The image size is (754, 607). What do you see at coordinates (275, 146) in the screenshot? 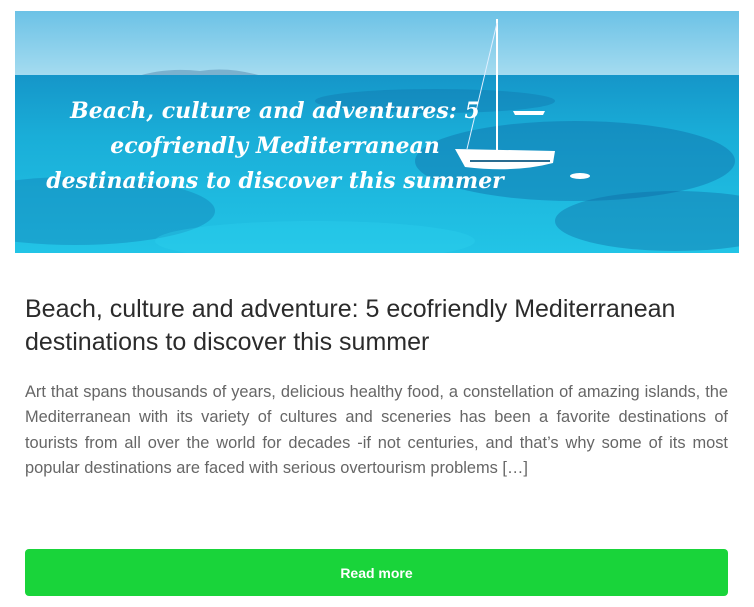
I see `hero-caption-line-2: ecofriendly Mediterranean` at bounding box center [275, 146].